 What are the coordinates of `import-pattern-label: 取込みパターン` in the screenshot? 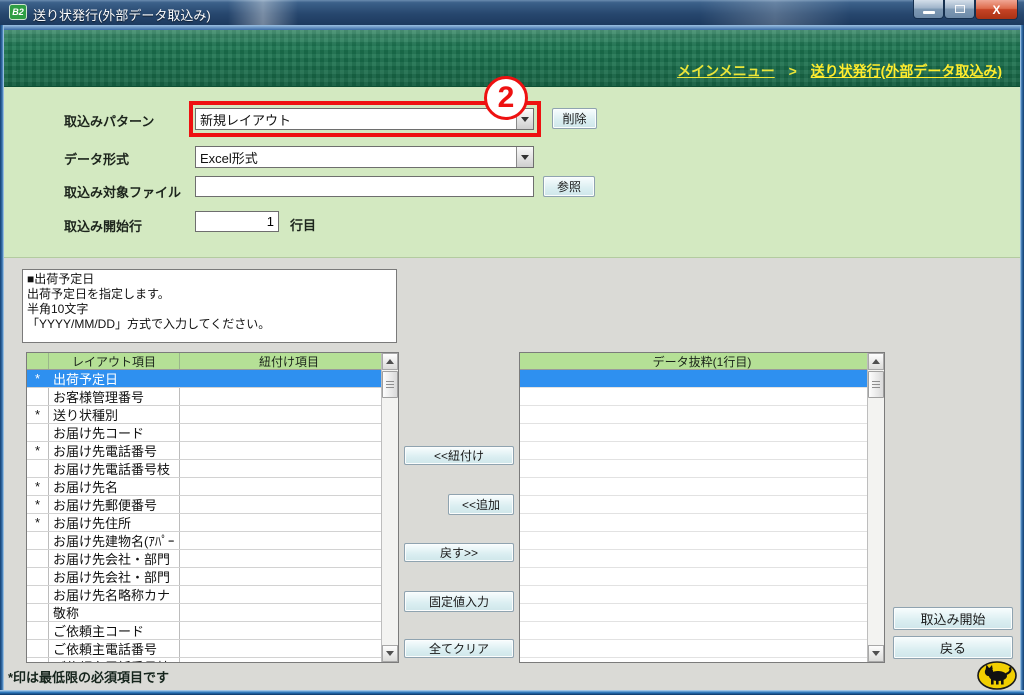 It's located at (109, 121).